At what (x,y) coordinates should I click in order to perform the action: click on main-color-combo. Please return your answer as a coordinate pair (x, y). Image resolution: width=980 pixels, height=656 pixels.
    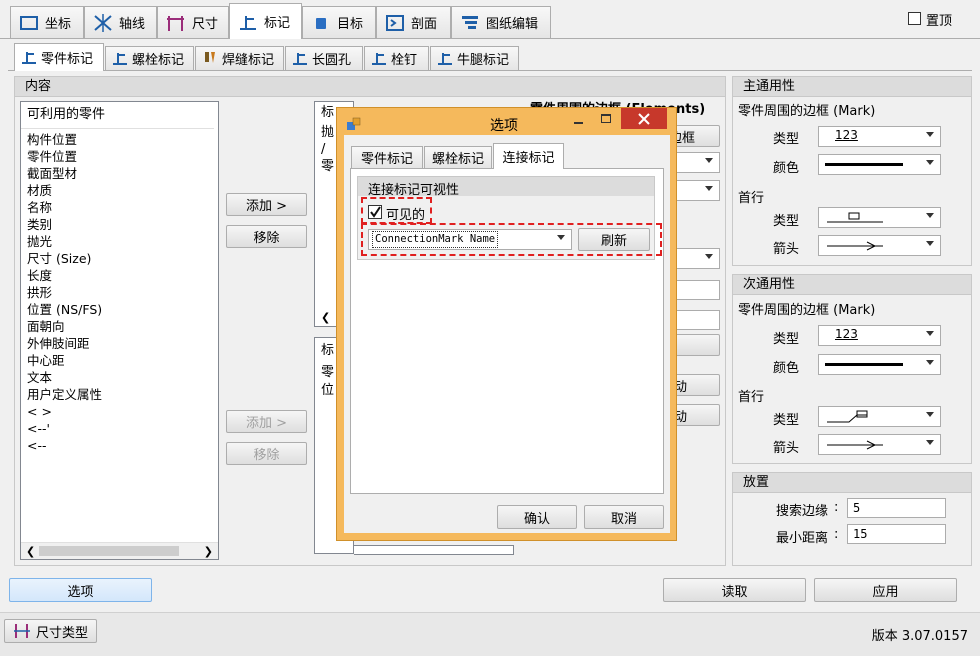
    Looking at the image, I should click on (879, 164).